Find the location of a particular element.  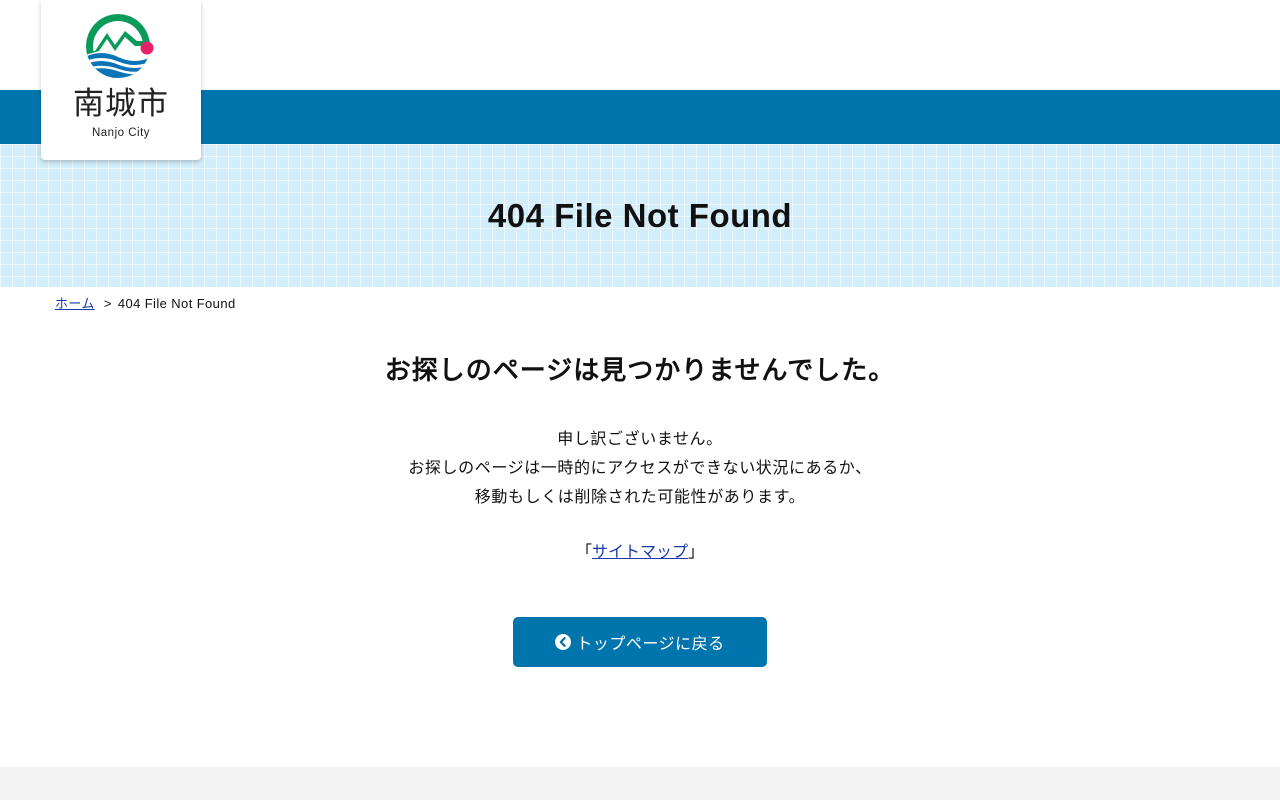

sitemap-line: 「サイトマップ」 is located at coordinates (640, 552).